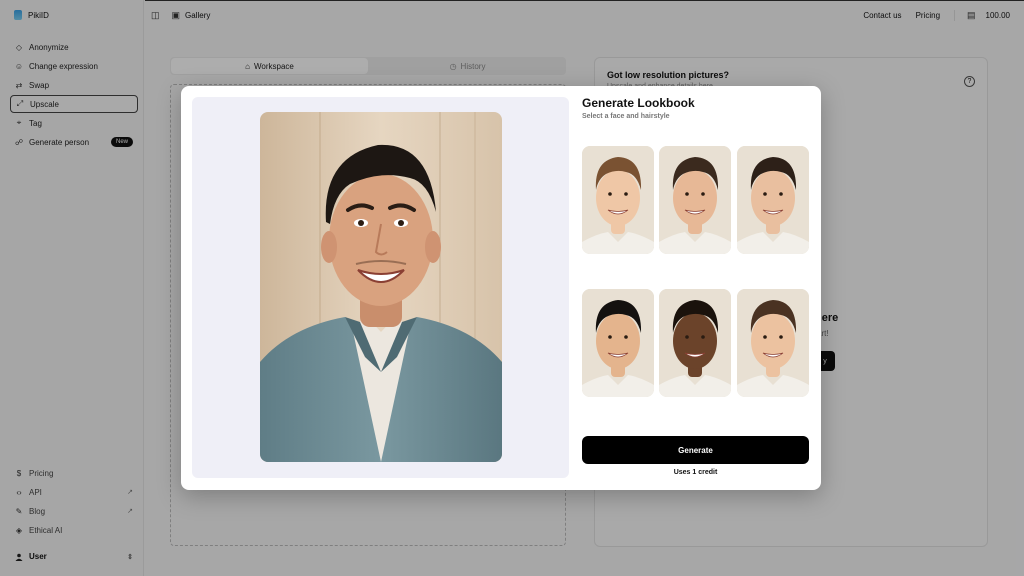  Describe the element at coordinates (696, 272) in the screenshot. I see `face-grid` at that location.